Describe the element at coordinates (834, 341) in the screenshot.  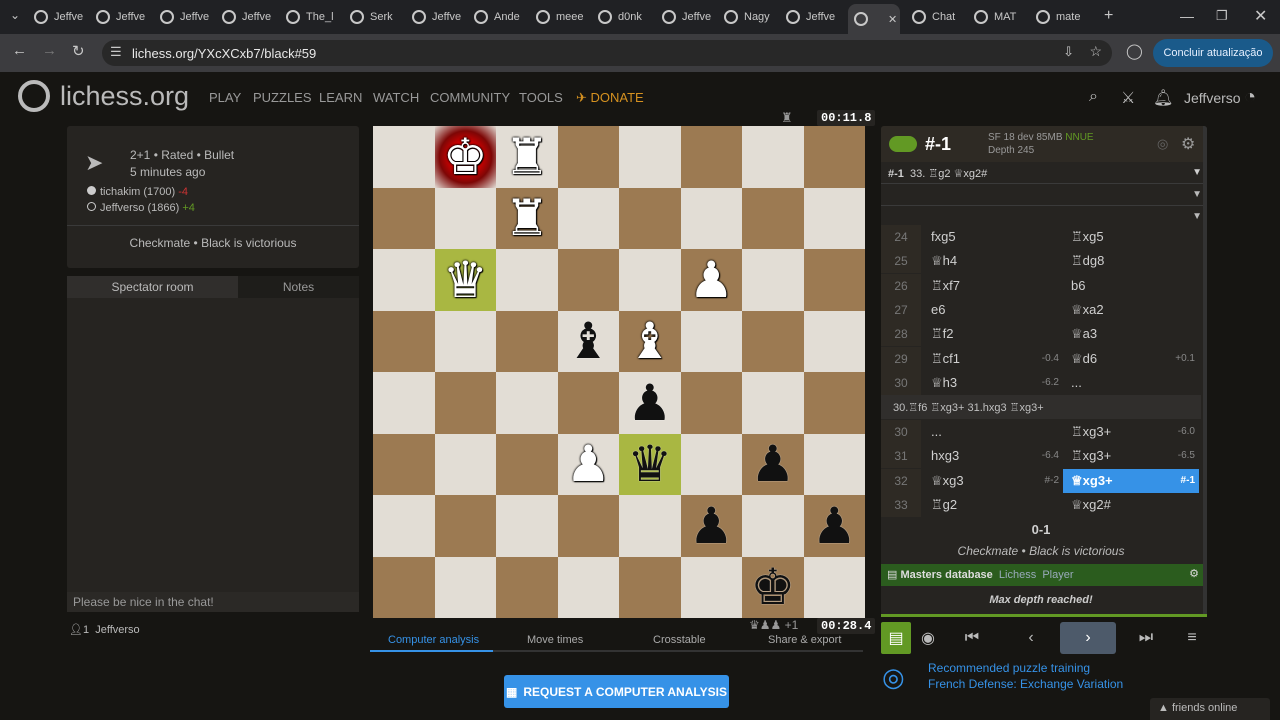
I see `board-square: 4` at that location.